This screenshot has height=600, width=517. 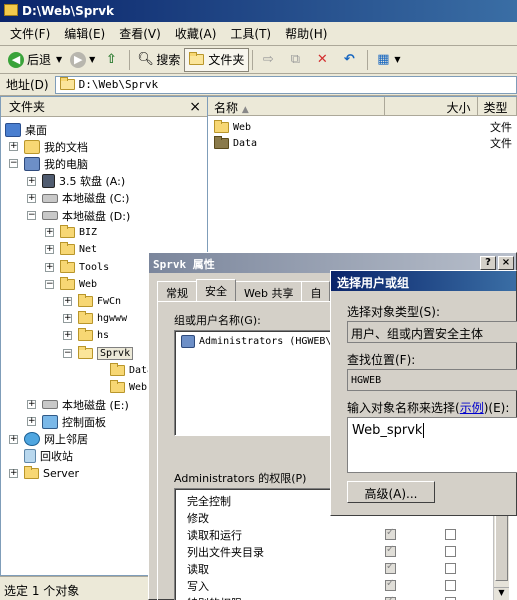 What do you see at coordinates (77, 267) in the screenshot?
I see `tree-item: + Tools` at bounding box center [77, 267].